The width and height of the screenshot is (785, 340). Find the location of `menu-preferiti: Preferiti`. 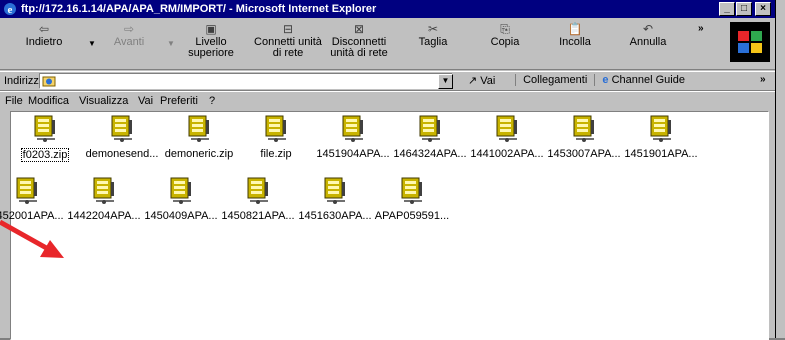

menu-preferiti: Preferiti is located at coordinates (179, 101).